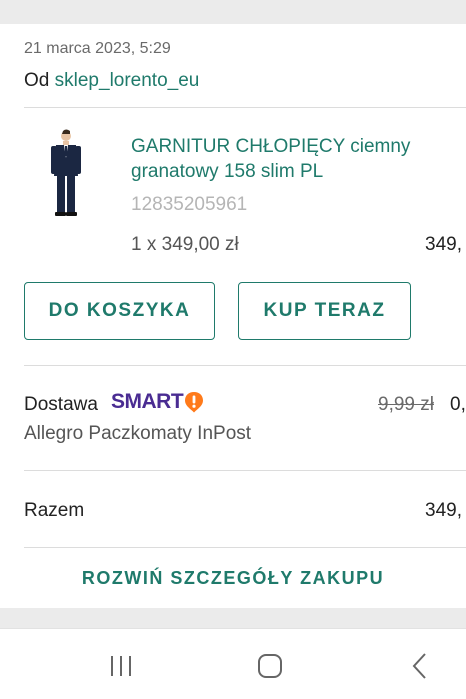 This screenshot has height=699, width=466. Describe the element at coordinates (61, 404) in the screenshot. I see `delivery-label: Dostawa` at that location.